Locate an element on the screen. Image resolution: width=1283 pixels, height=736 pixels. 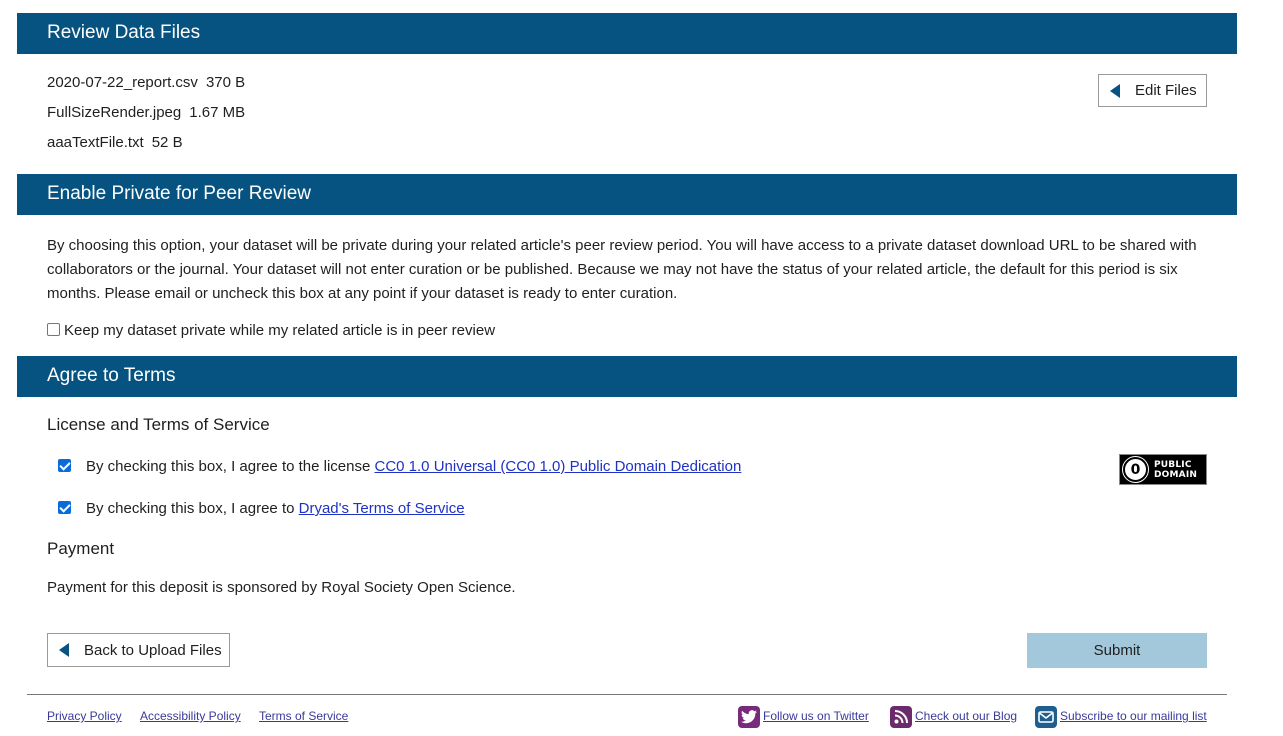
badge-line-1: PUBLIC is located at coordinates (1173, 464).